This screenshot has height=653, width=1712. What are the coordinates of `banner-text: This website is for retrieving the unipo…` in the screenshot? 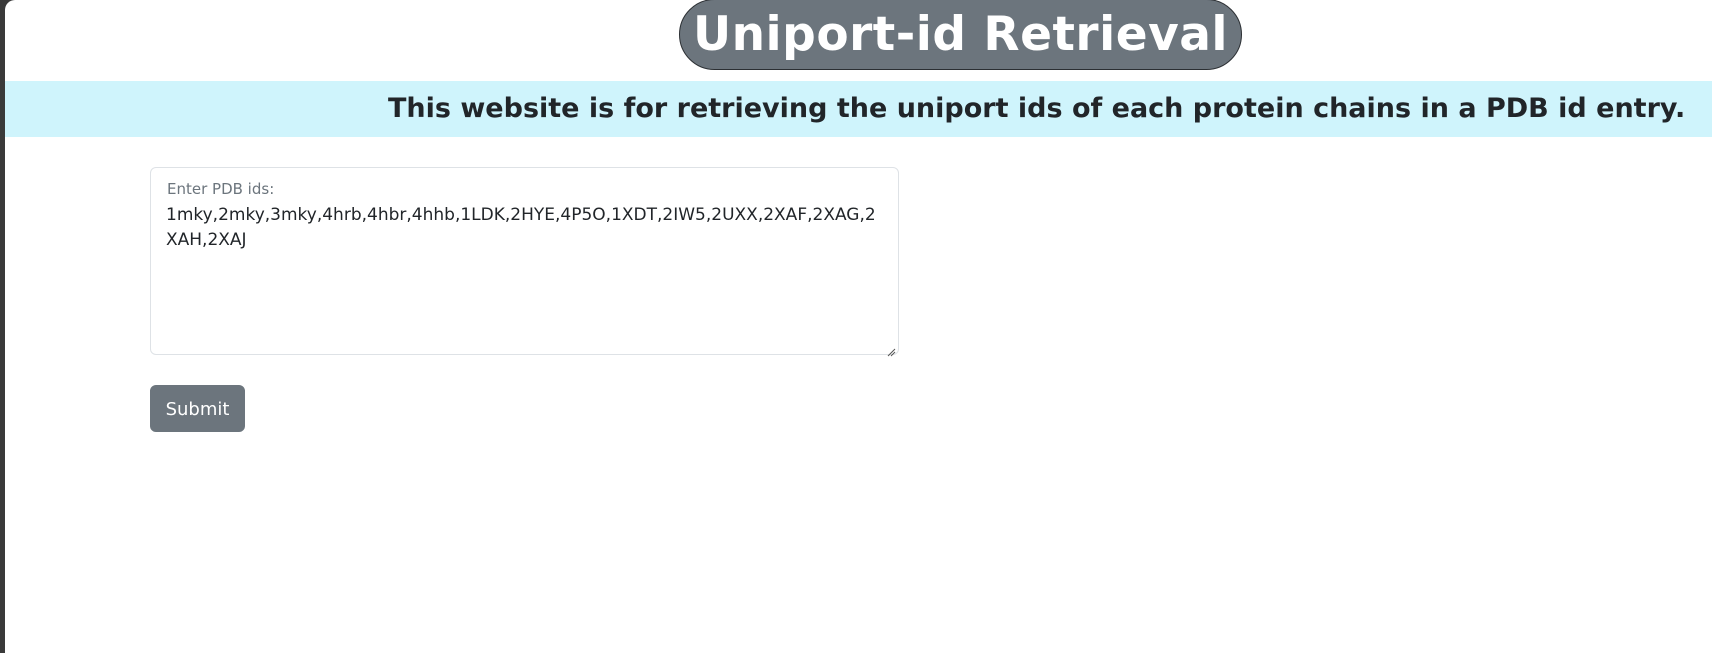 It's located at (1037, 108).